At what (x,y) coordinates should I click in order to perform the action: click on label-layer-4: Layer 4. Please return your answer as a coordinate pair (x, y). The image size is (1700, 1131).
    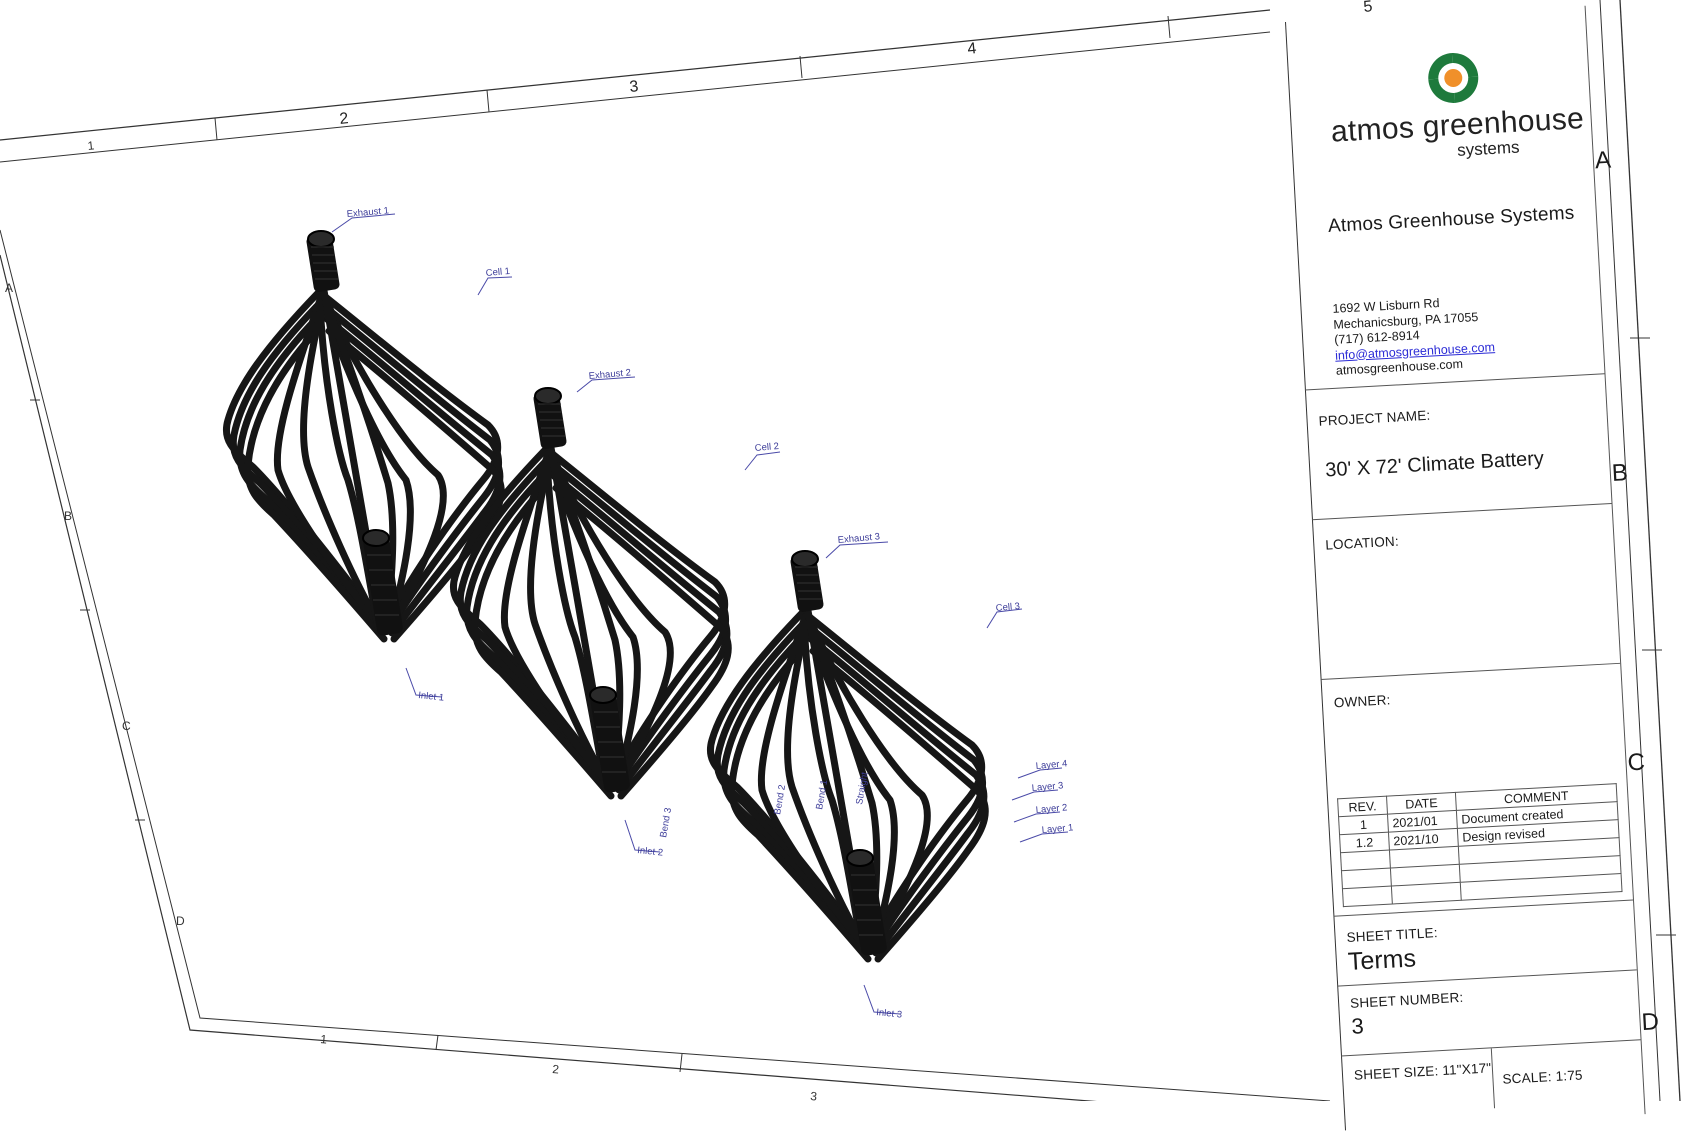
    Looking at the image, I should click on (1051, 765).